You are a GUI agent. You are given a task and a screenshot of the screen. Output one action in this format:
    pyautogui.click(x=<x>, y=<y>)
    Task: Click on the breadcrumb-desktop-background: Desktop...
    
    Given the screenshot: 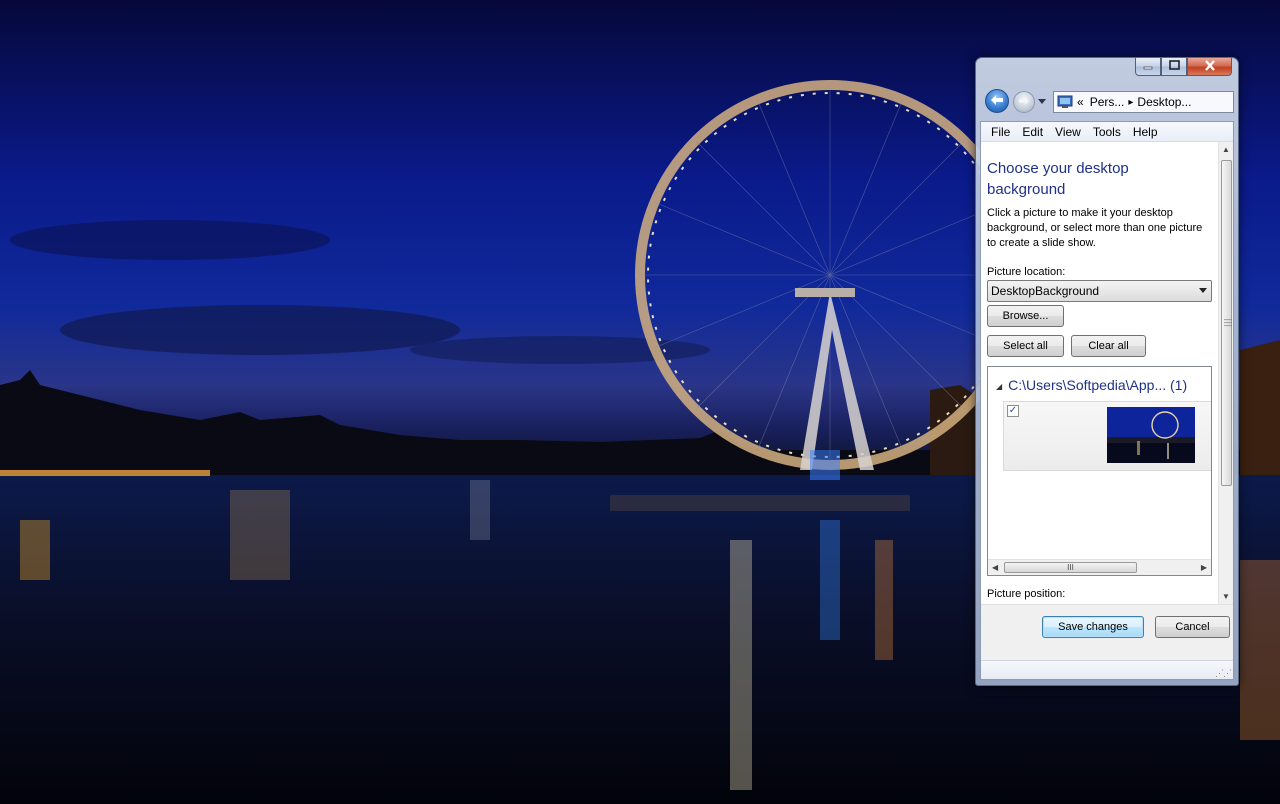 What is the action you would take?
    pyautogui.click(x=1164, y=102)
    